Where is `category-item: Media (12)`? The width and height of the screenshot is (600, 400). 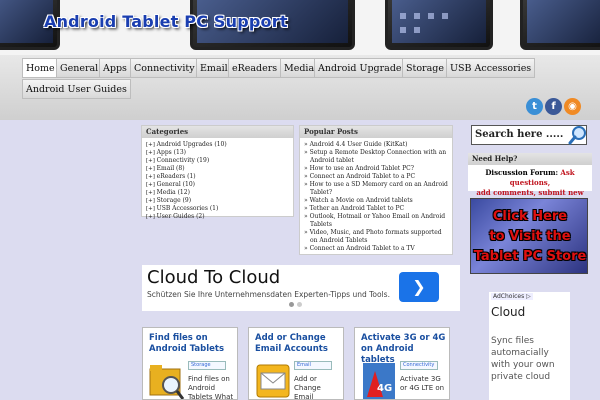
category-item: Media (12) is located at coordinates (217, 193).